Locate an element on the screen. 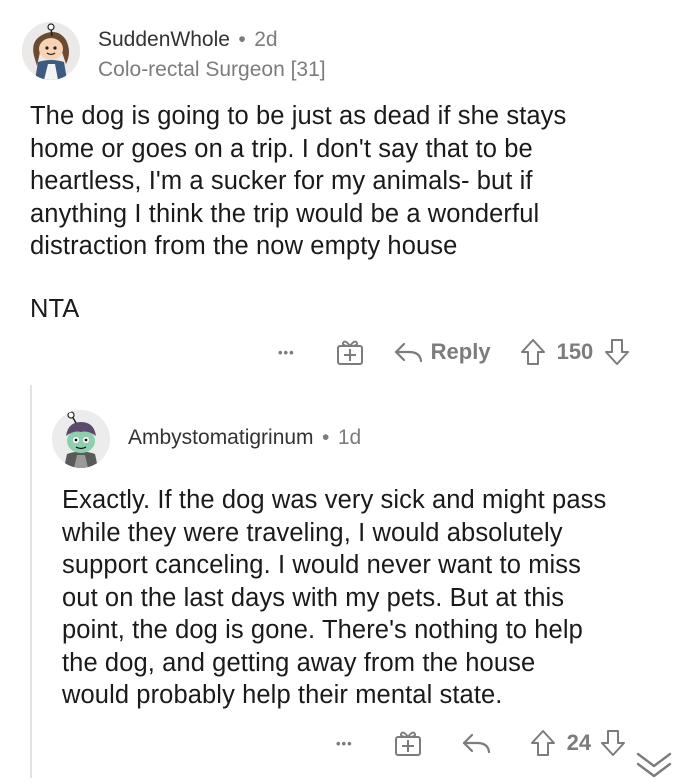 This screenshot has width=700, height=783. comment-header: Ambystomatigrinum • 1d is located at coordinates (244, 438).